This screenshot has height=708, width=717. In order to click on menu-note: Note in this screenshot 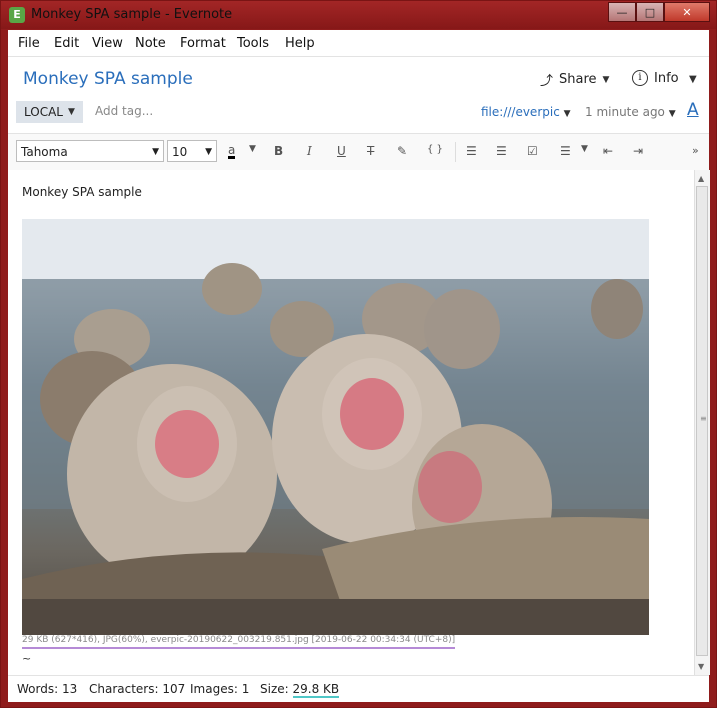, I will do `click(150, 43)`.